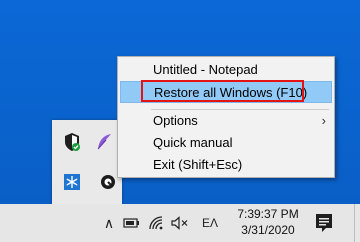 This screenshot has height=242, width=360. I want to click on action-center-icon, so click(324, 223).